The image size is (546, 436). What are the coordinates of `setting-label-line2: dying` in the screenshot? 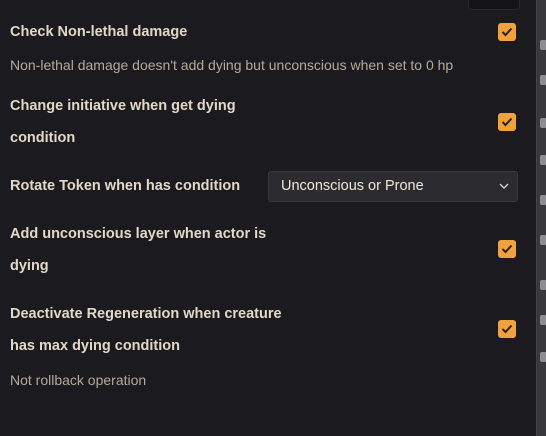 It's located at (29, 266).